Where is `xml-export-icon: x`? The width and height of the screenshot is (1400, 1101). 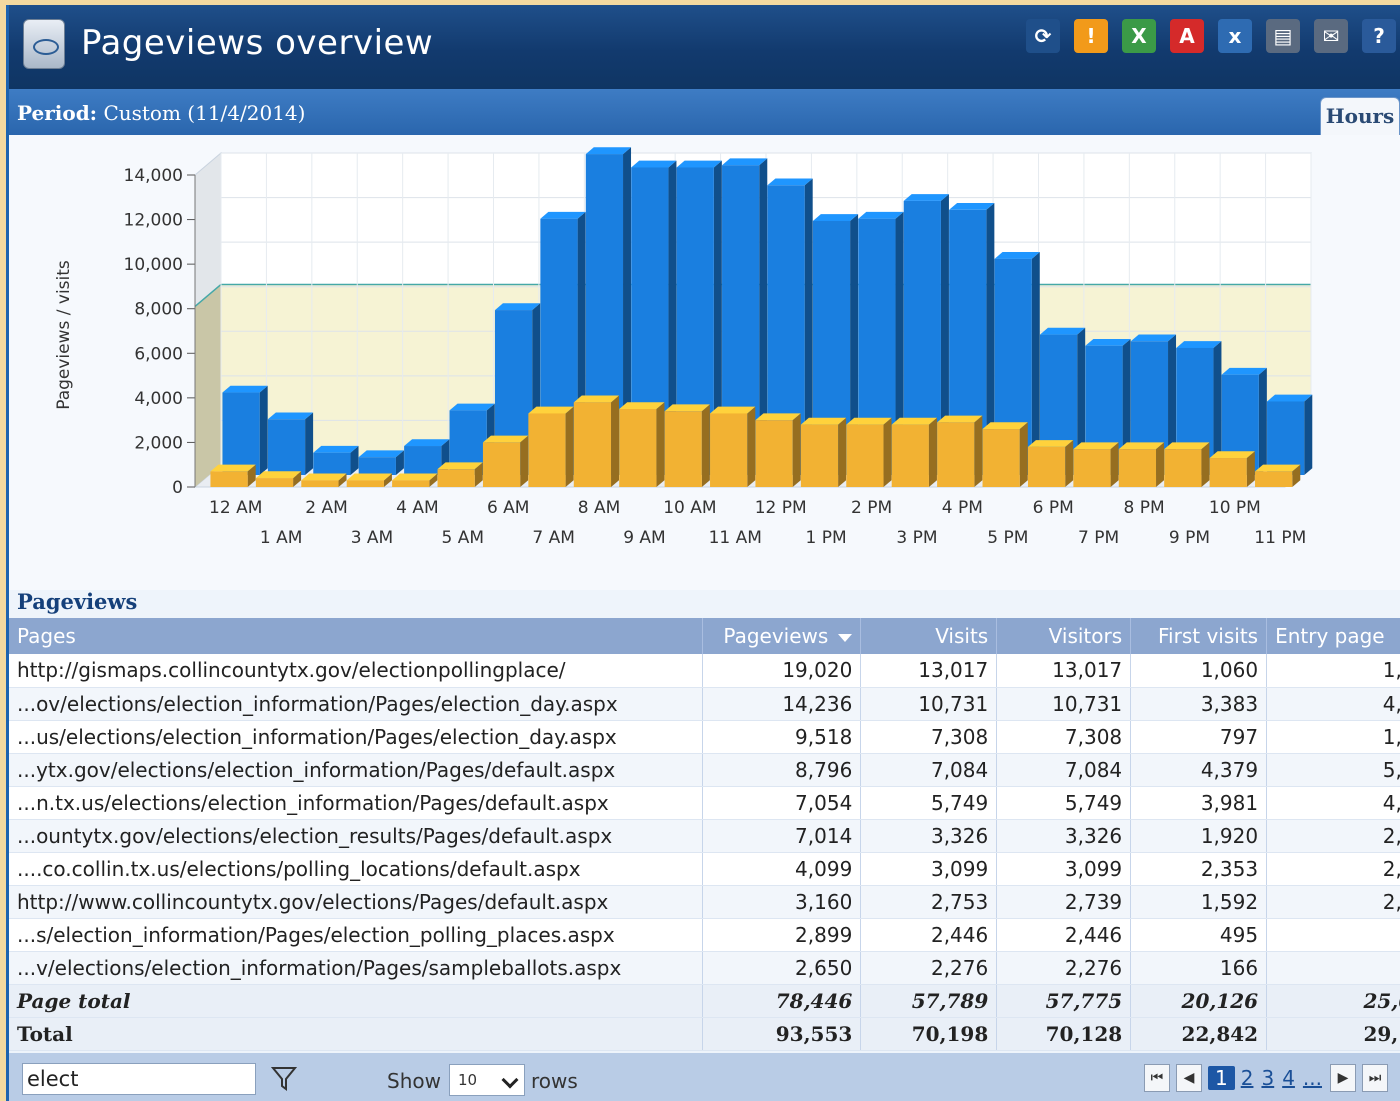
xml-export-icon: x is located at coordinates (1235, 36).